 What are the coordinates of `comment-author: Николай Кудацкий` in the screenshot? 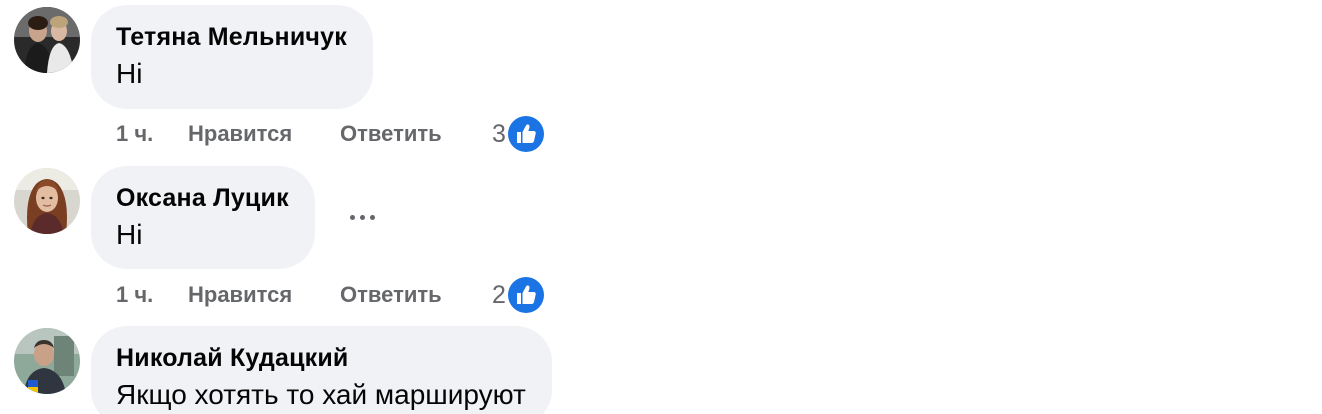 It's located at (321, 358).